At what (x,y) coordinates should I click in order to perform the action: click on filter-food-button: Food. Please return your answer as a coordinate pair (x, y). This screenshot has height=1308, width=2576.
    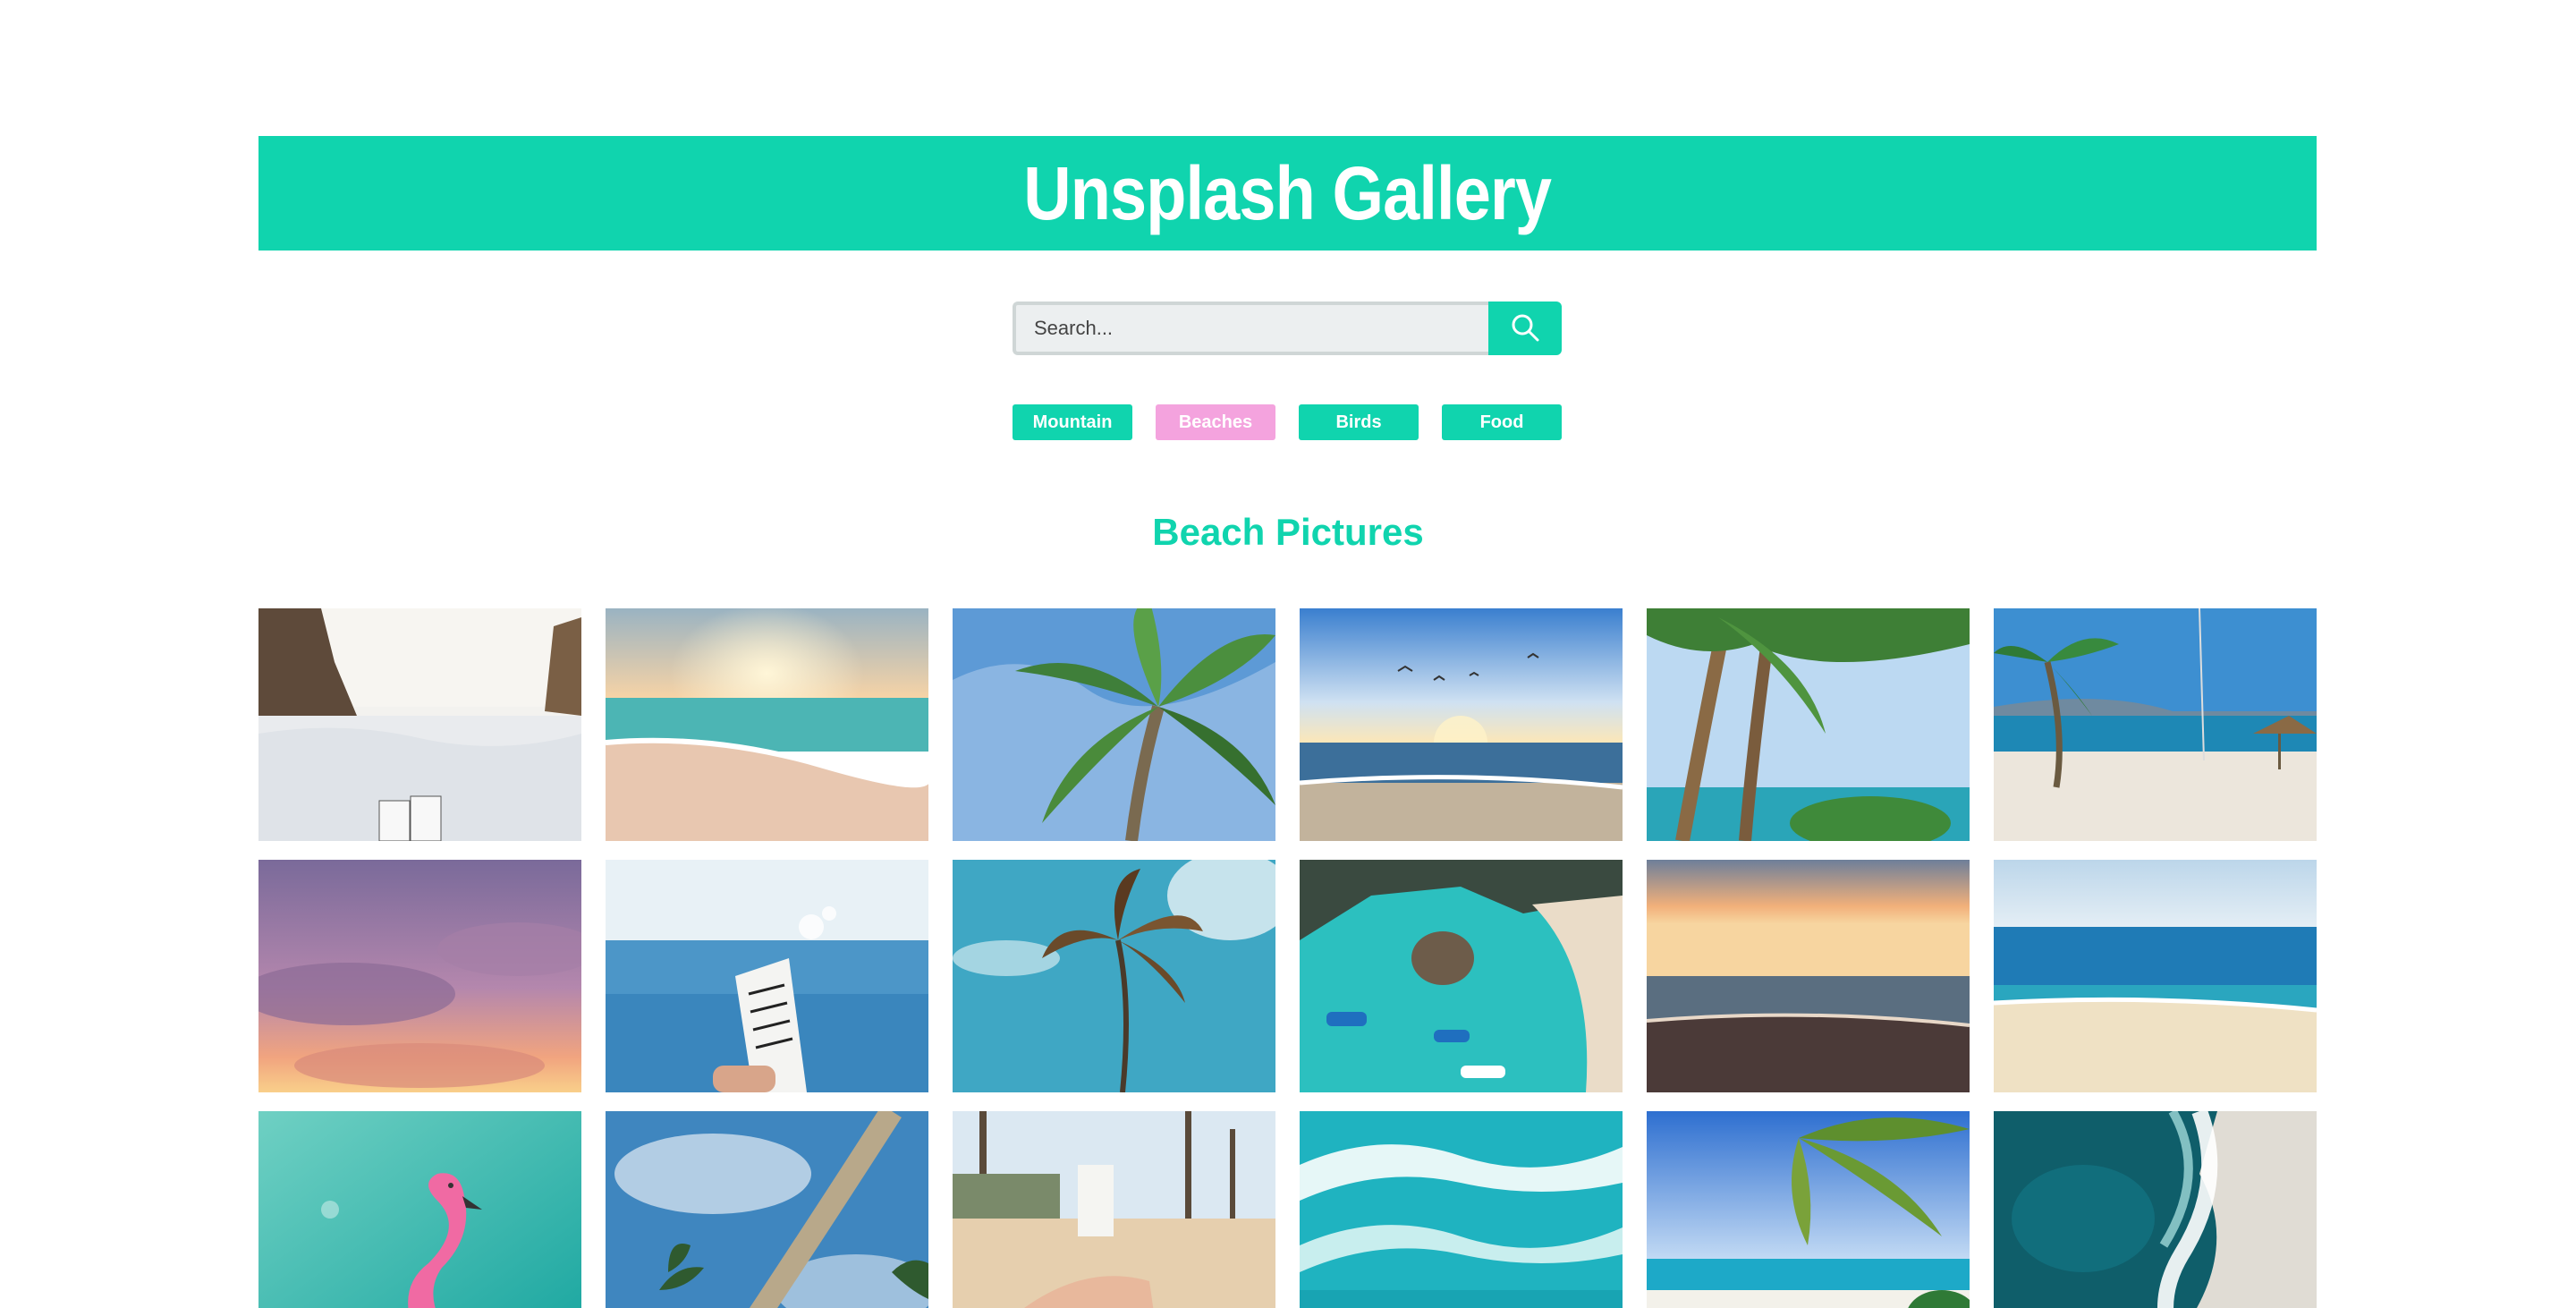
    Looking at the image, I should click on (1502, 422).